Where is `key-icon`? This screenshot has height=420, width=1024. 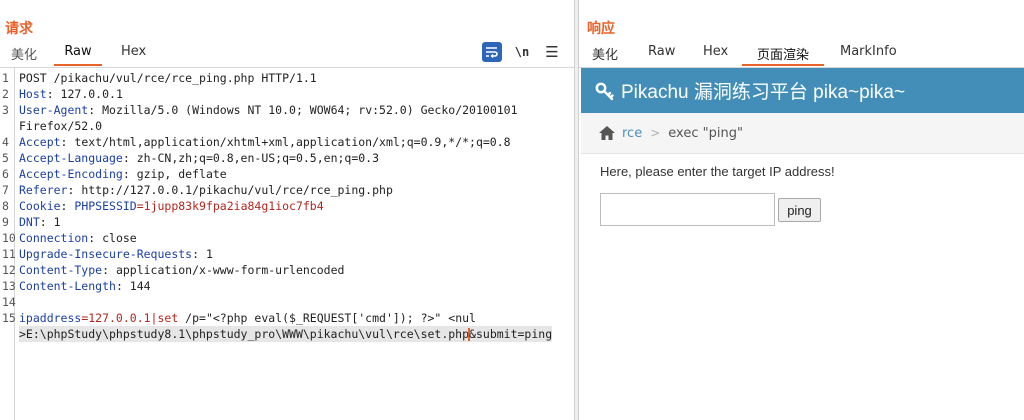 key-icon is located at coordinates (604, 91).